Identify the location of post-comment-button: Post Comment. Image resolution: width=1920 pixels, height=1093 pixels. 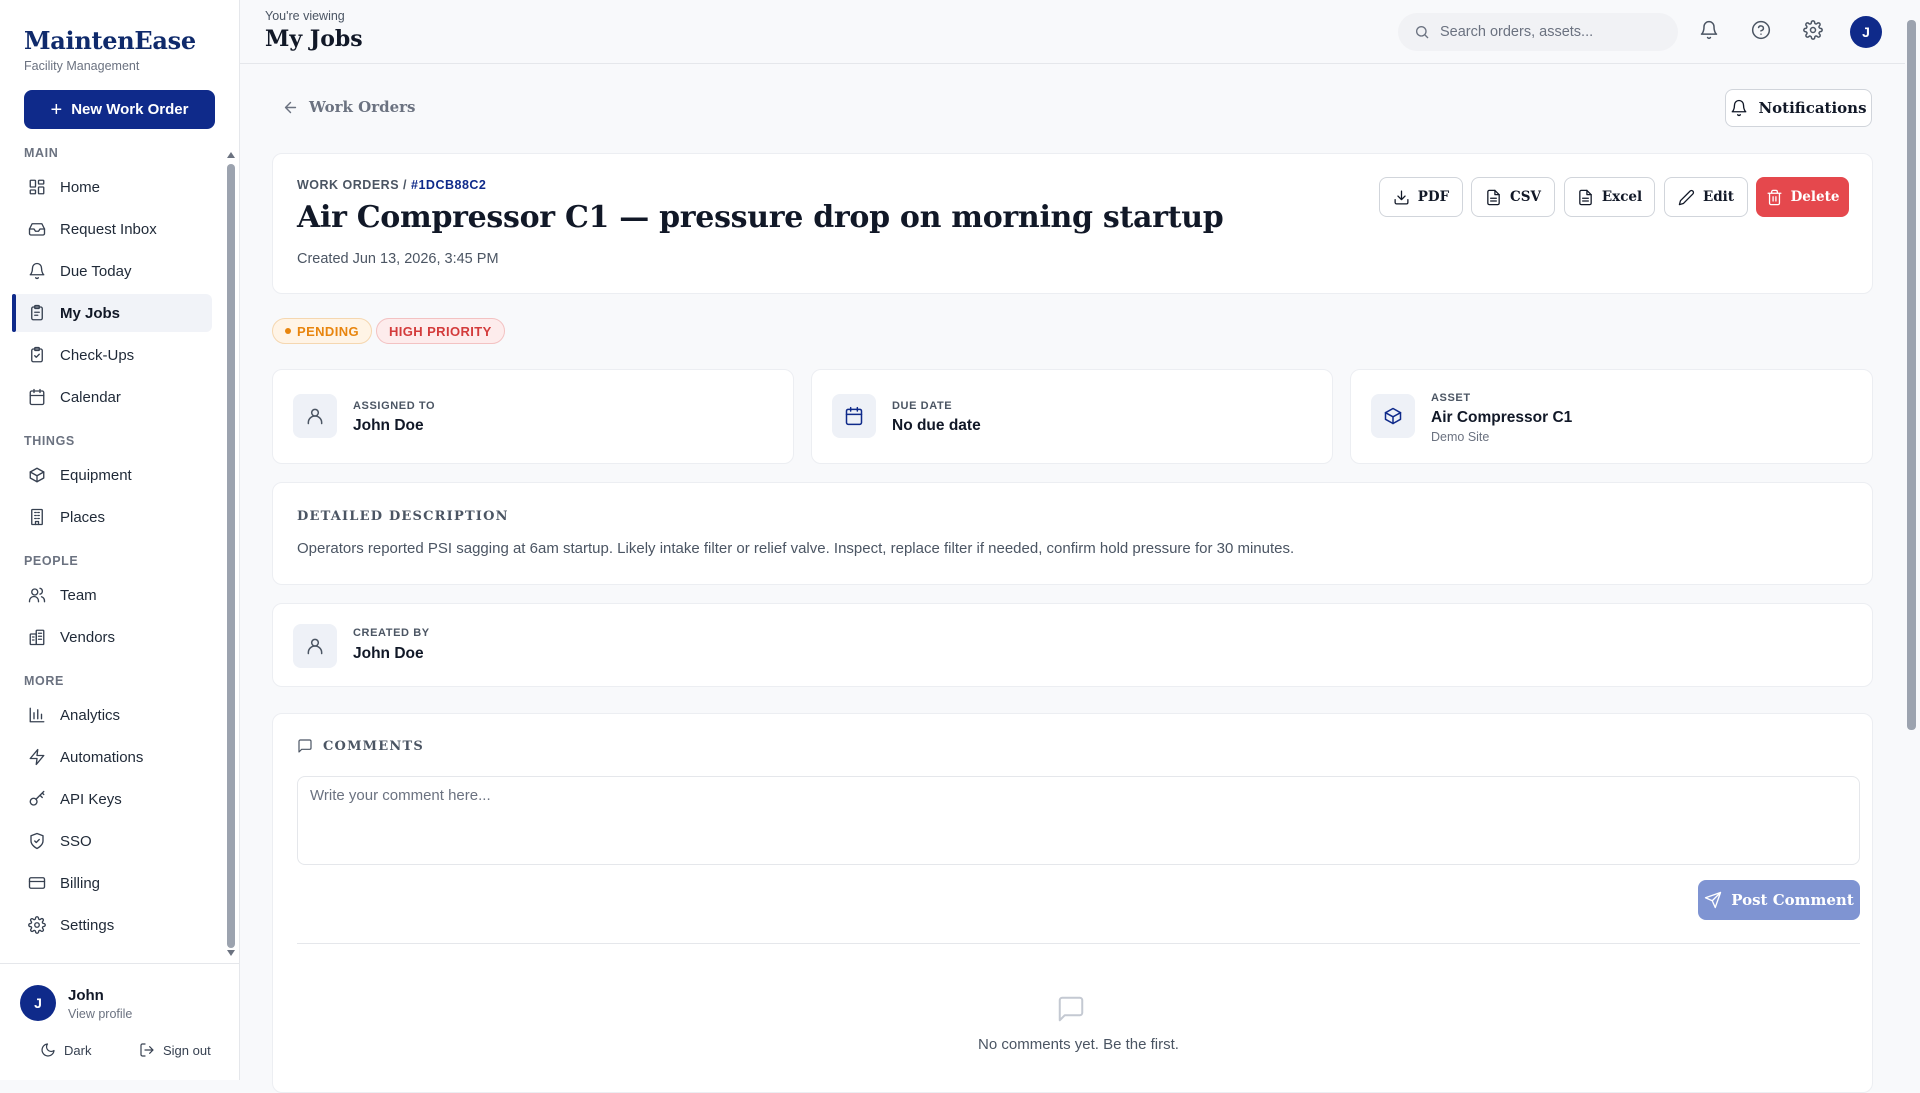
(1779, 900).